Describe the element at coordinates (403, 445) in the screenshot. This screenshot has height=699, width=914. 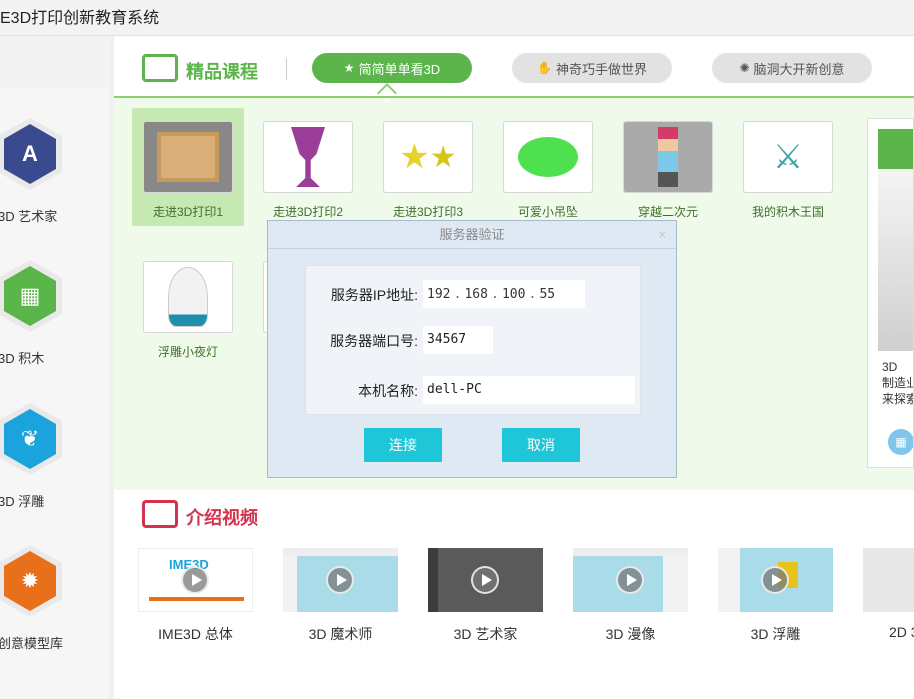
I see `connect-button: 连接` at that location.